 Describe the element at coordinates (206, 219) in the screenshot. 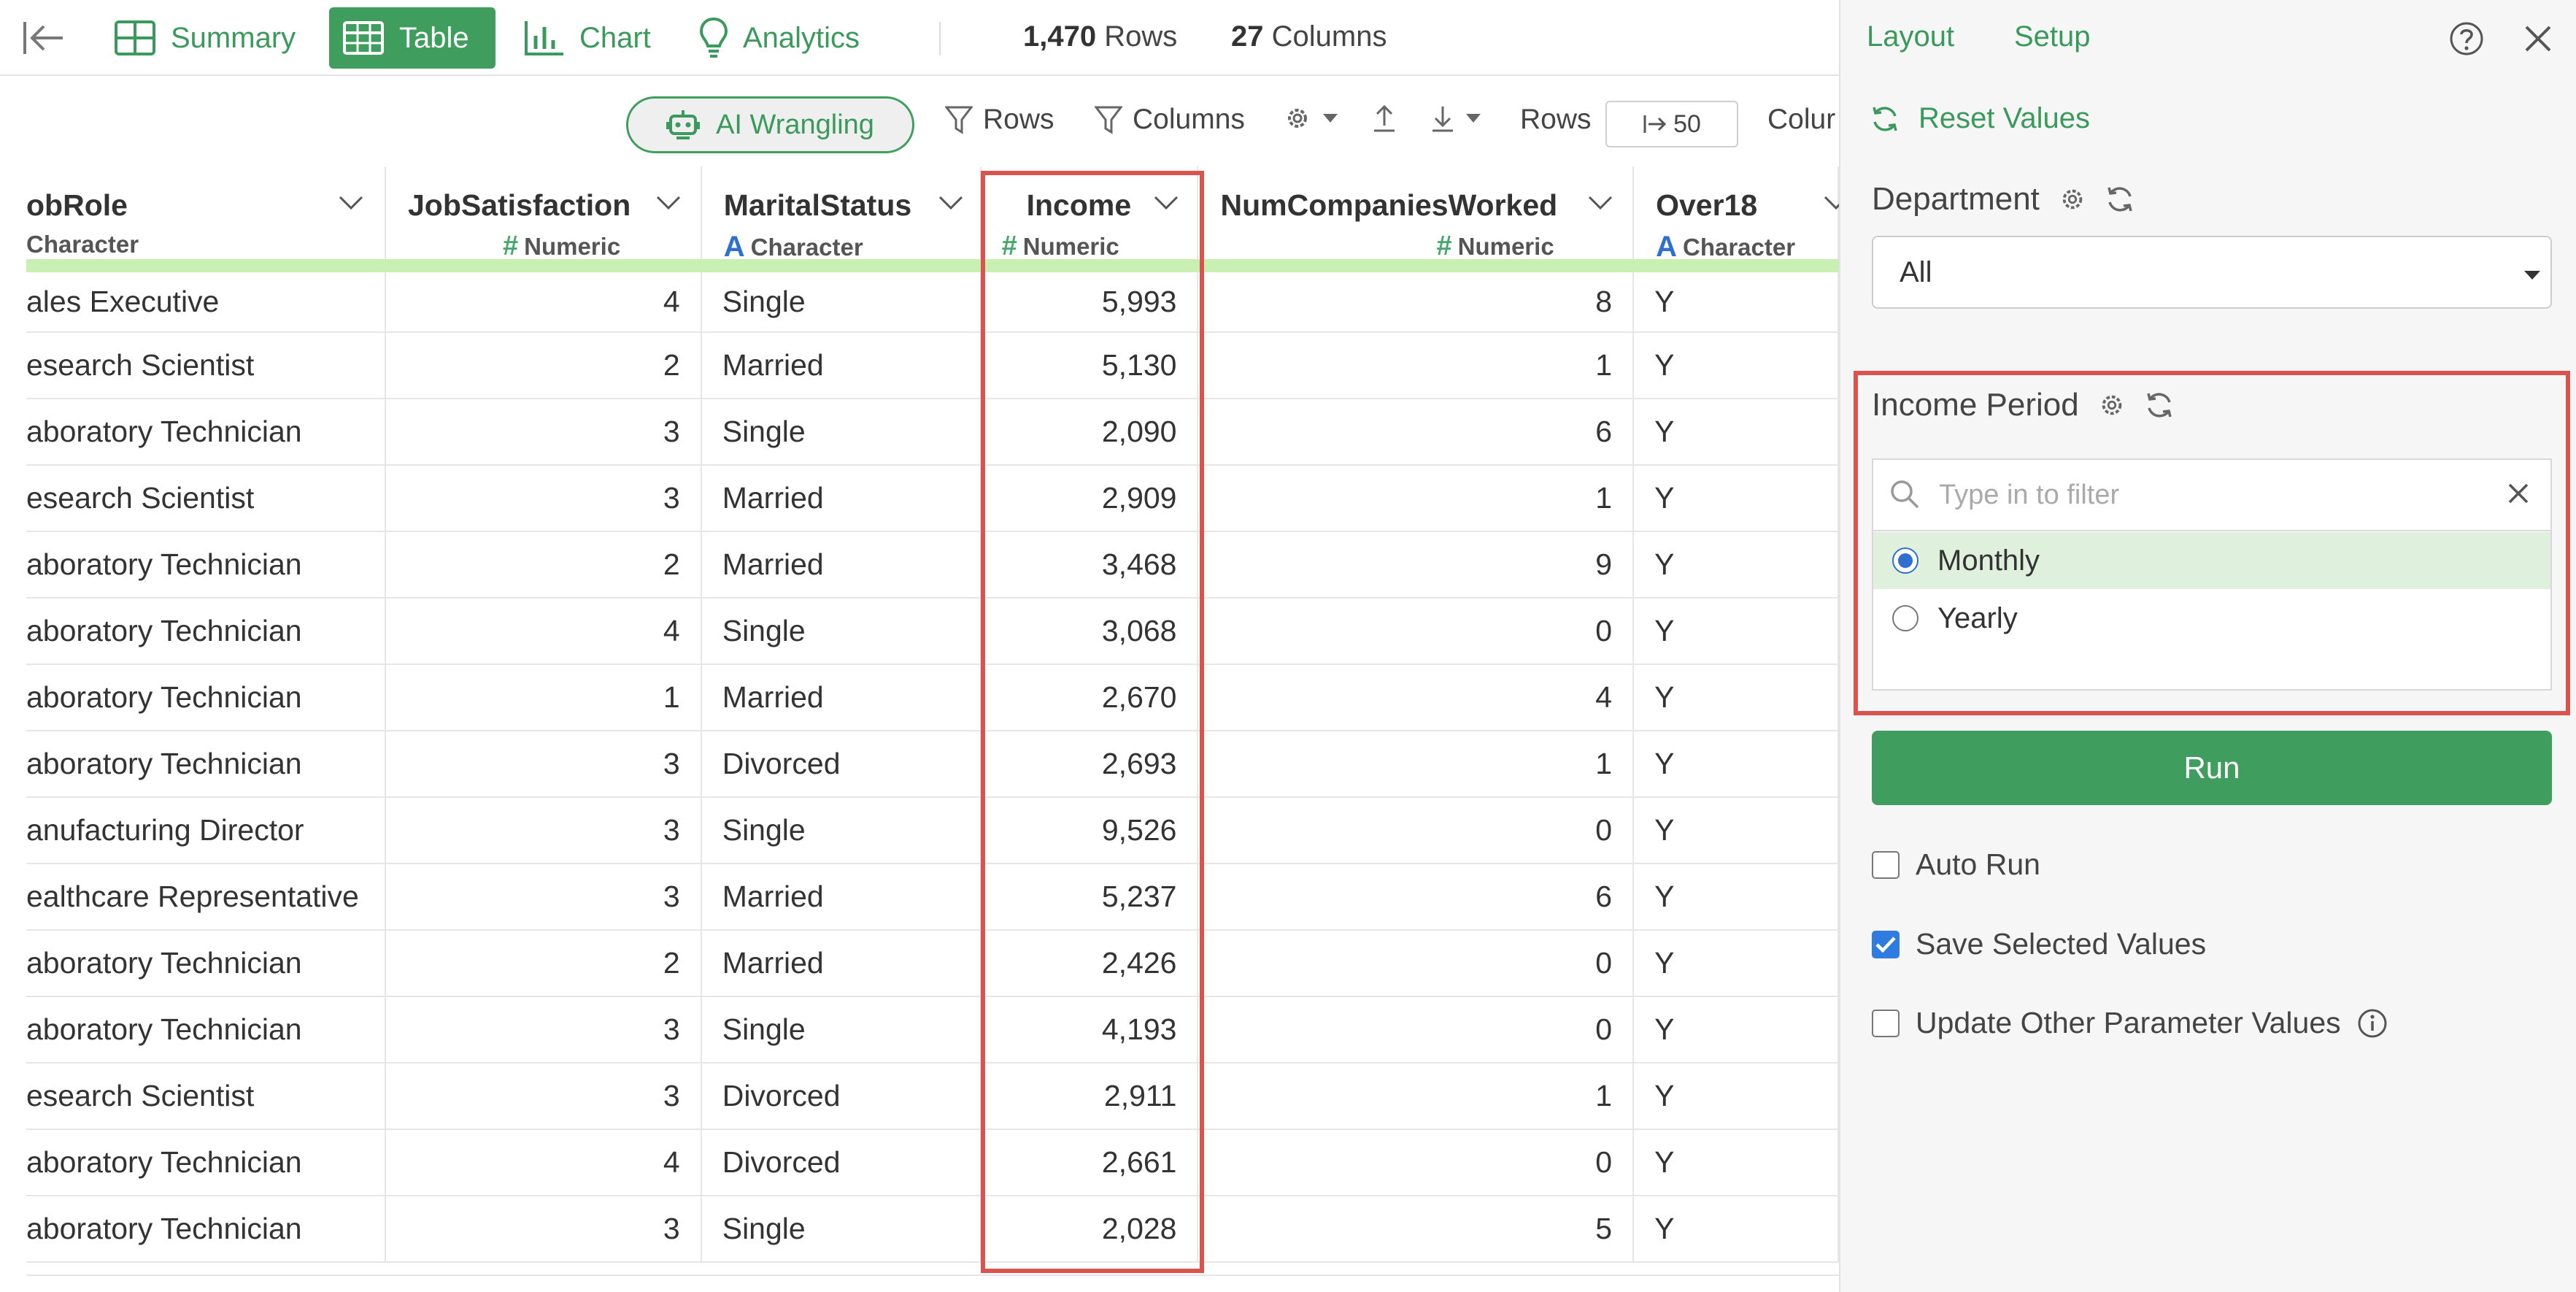

I see `column-header-jobrole: obRole Character` at that location.